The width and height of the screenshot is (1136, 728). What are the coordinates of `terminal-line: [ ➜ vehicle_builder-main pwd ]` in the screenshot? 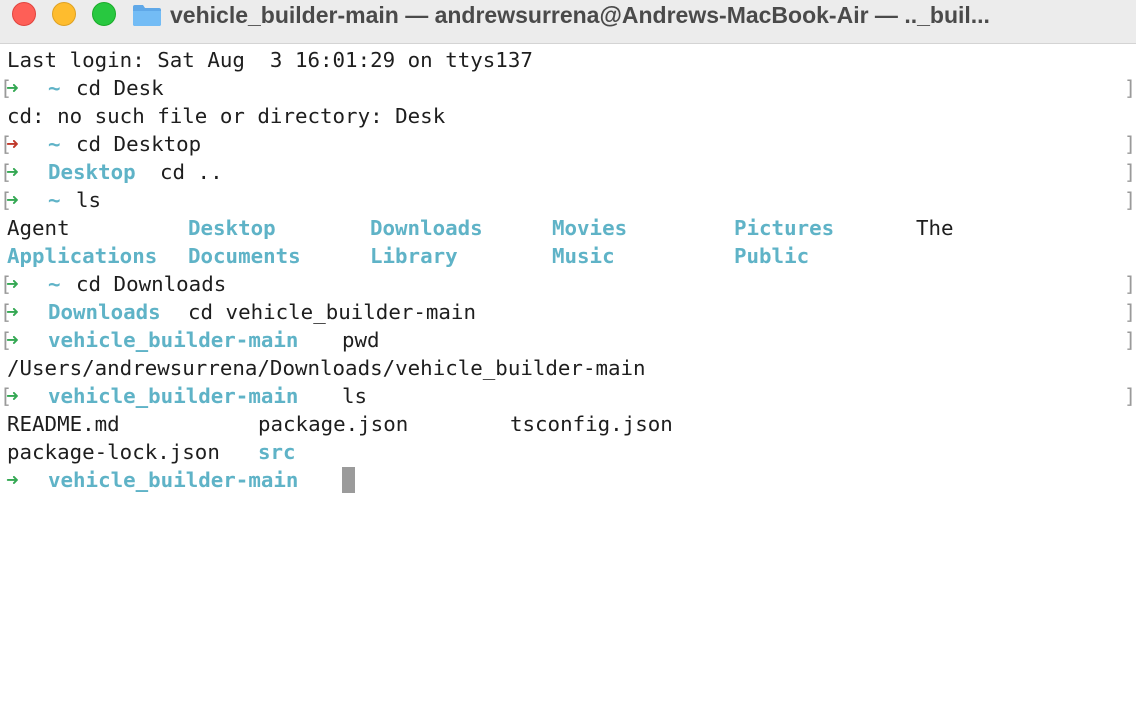 It's located at (568, 340).